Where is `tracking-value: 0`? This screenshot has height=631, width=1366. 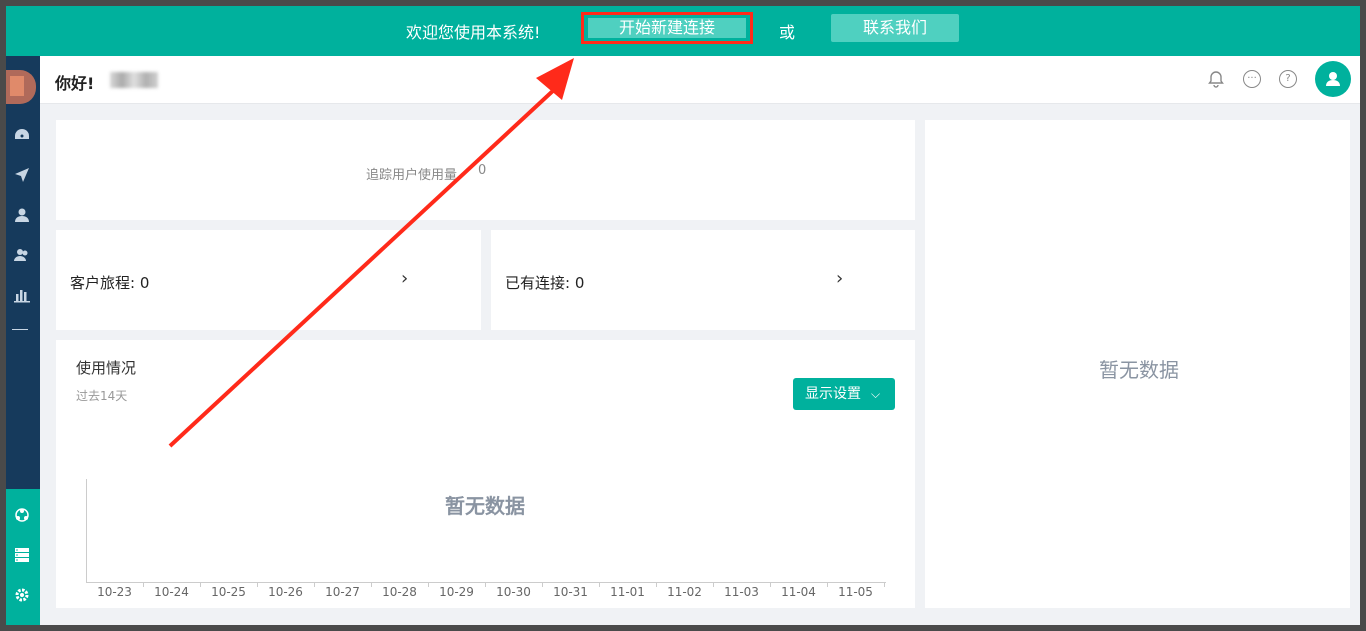
tracking-value: 0 is located at coordinates (482, 170).